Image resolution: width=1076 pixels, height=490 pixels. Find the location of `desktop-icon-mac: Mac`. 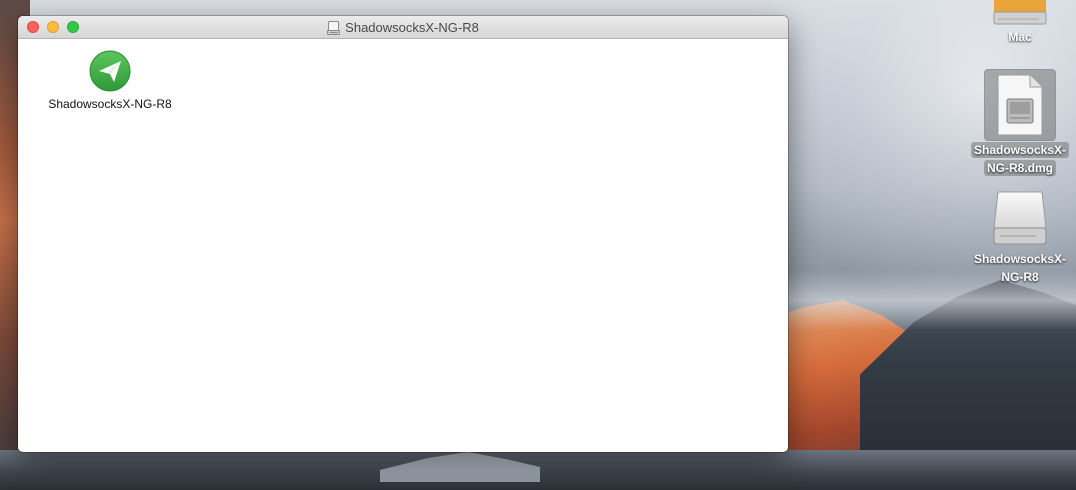

desktop-icon-mac: Mac is located at coordinates (1020, 23).